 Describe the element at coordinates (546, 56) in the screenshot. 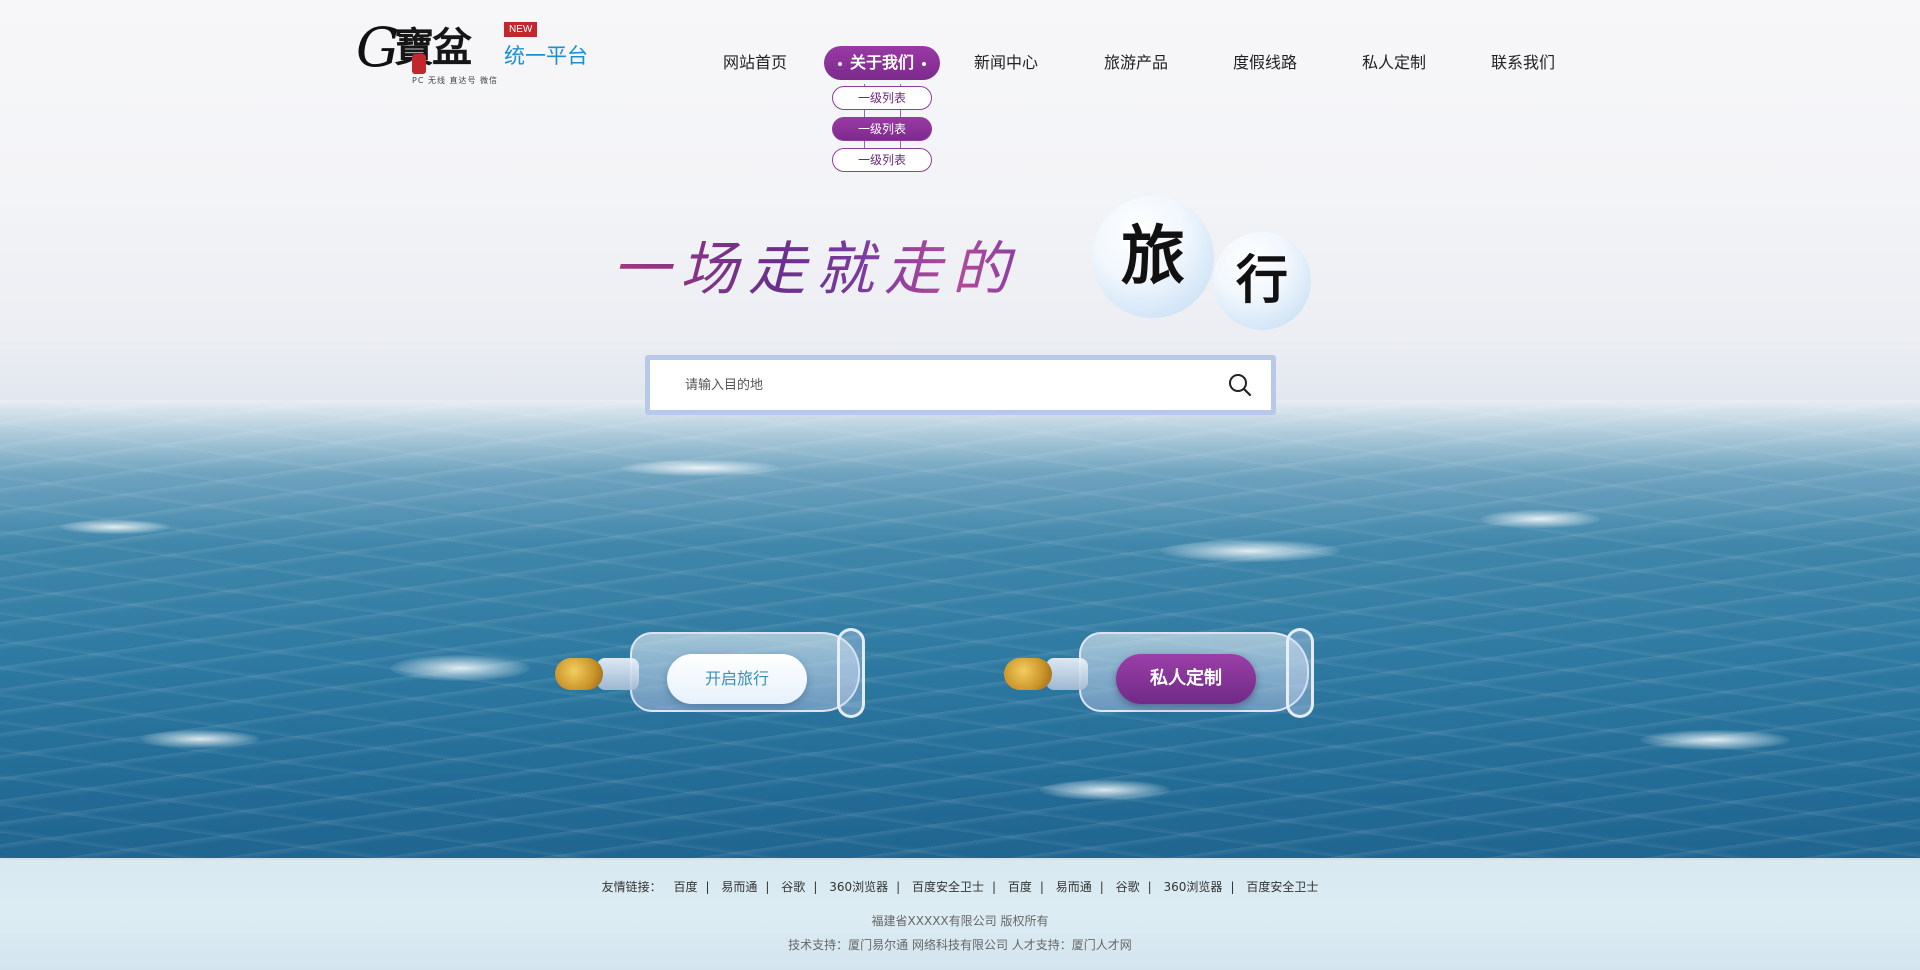

I see `logo-platform-text: 统一平台` at that location.